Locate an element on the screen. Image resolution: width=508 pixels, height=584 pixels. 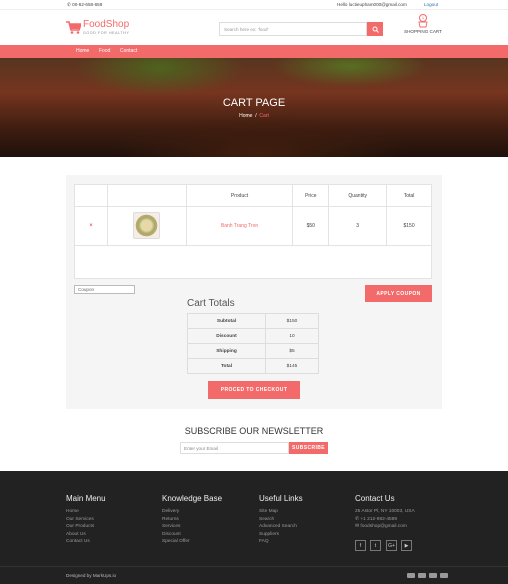
table-row: Shipping $5 is located at coordinates (253, 351).